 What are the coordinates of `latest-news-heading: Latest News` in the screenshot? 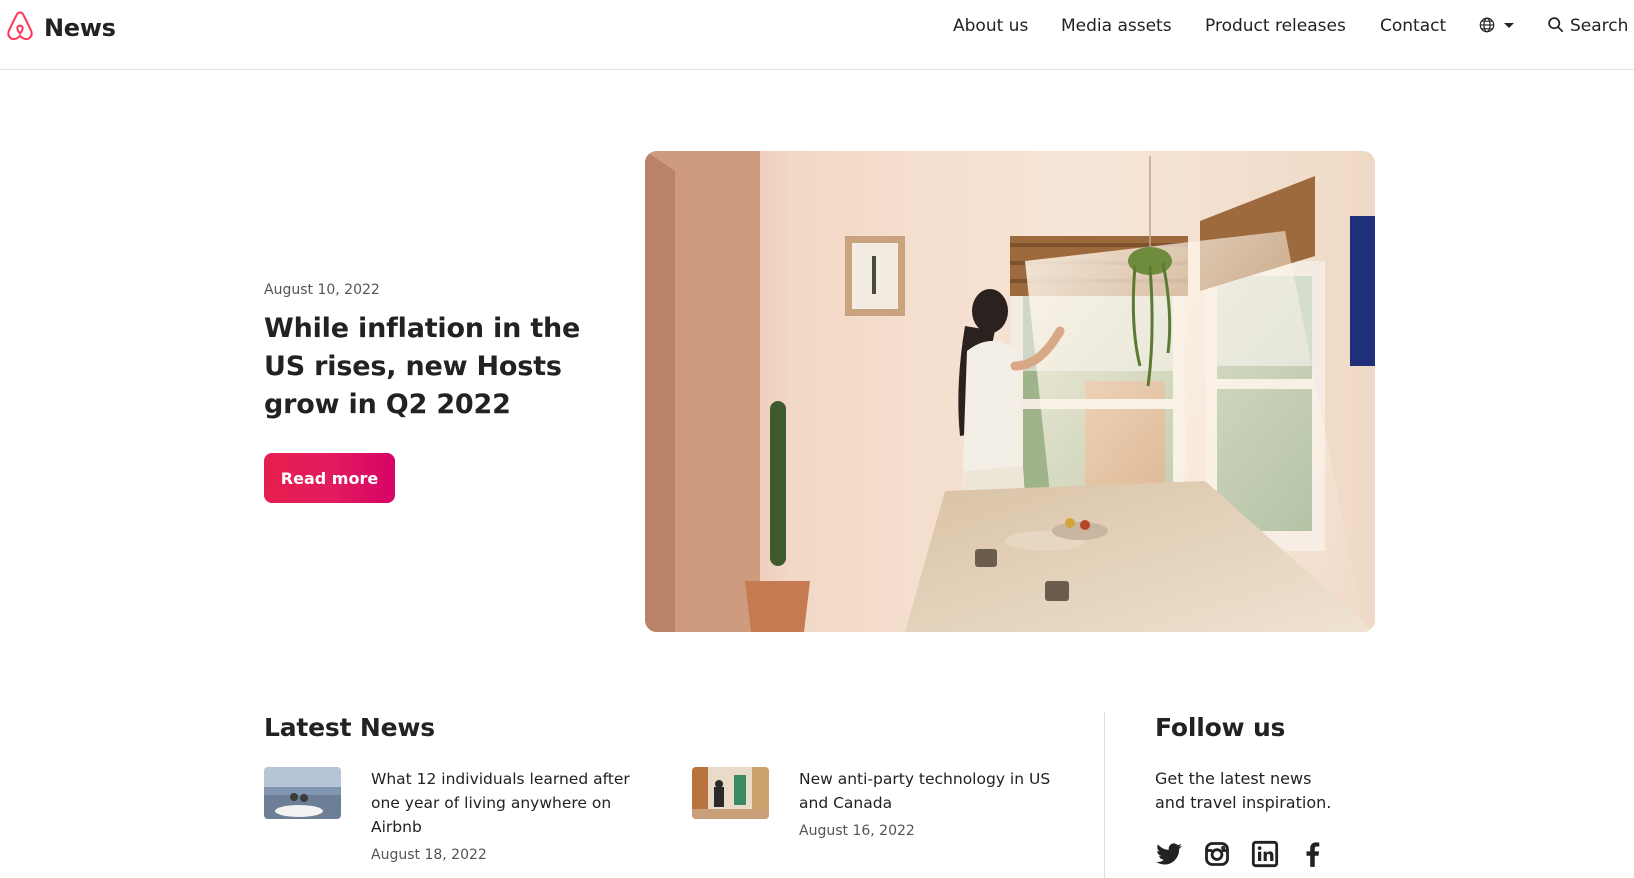 It's located at (349, 727).